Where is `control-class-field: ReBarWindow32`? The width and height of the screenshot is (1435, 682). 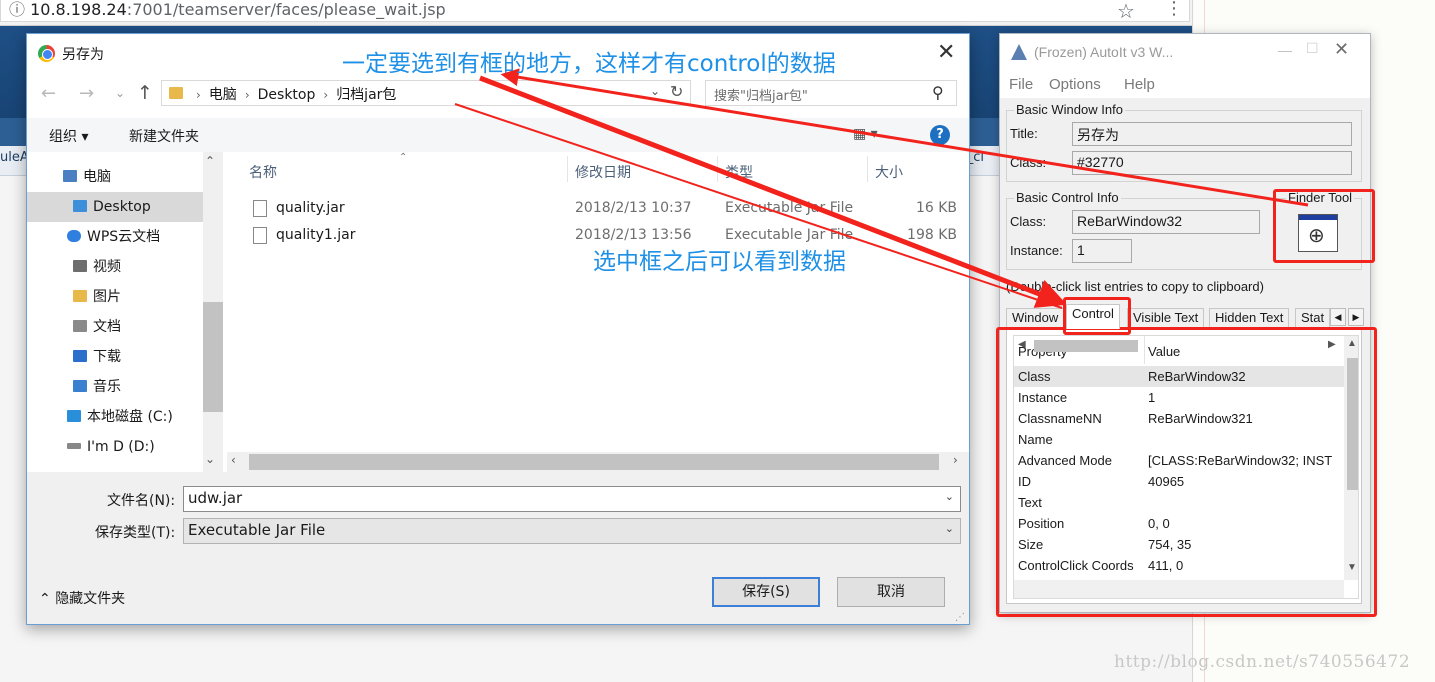
control-class-field: ReBarWindow32 is located at coordinates (1166, 222).